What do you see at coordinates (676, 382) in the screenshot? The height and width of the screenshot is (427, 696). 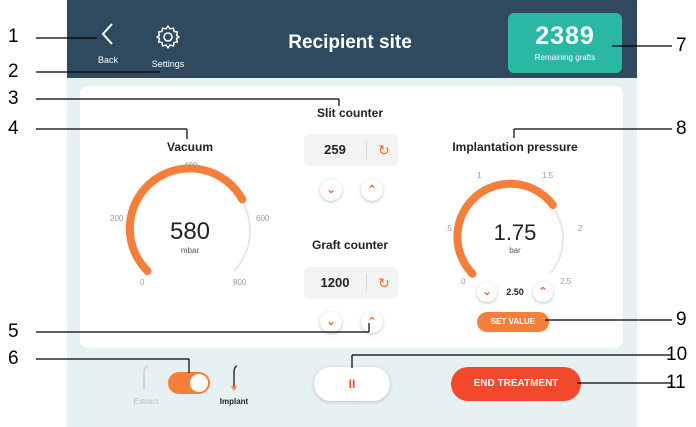 I see `callout-11: 11` at bounding box center [676, 382].